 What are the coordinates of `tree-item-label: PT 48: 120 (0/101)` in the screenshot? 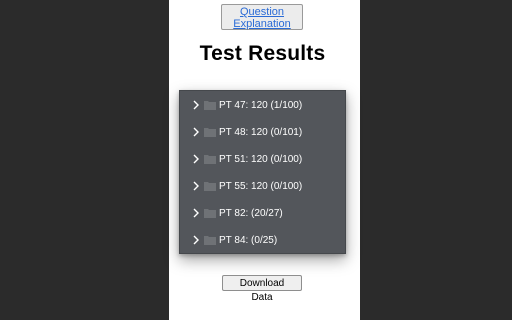 It's located at (261, 132).